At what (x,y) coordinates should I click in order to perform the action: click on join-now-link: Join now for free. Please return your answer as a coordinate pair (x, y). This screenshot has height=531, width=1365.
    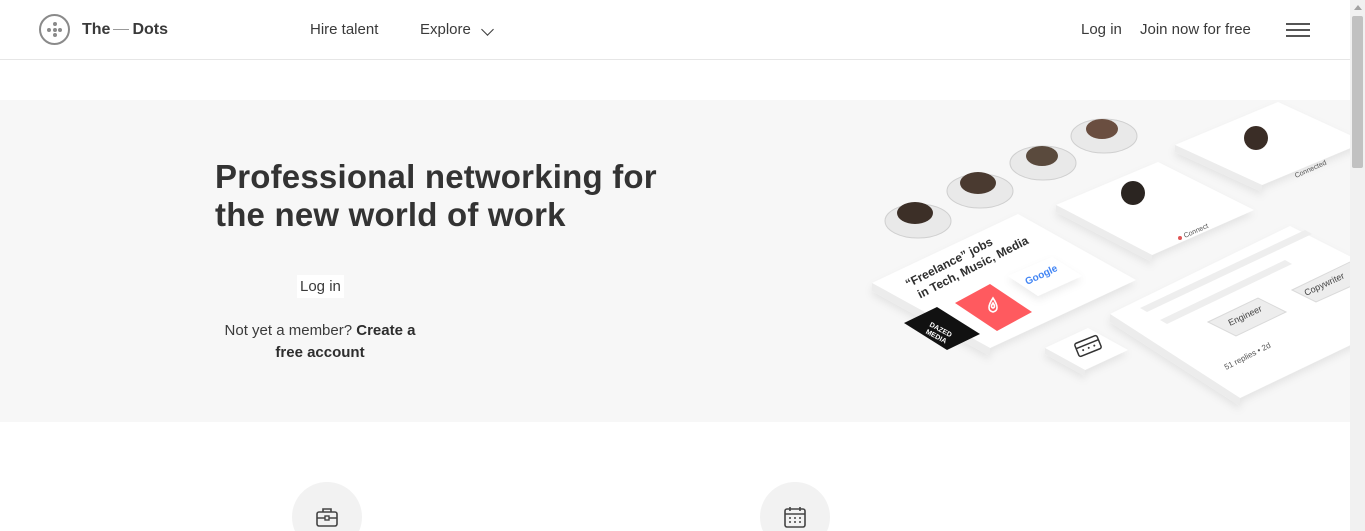
    Looking at the image, I should click on (1195, 29).